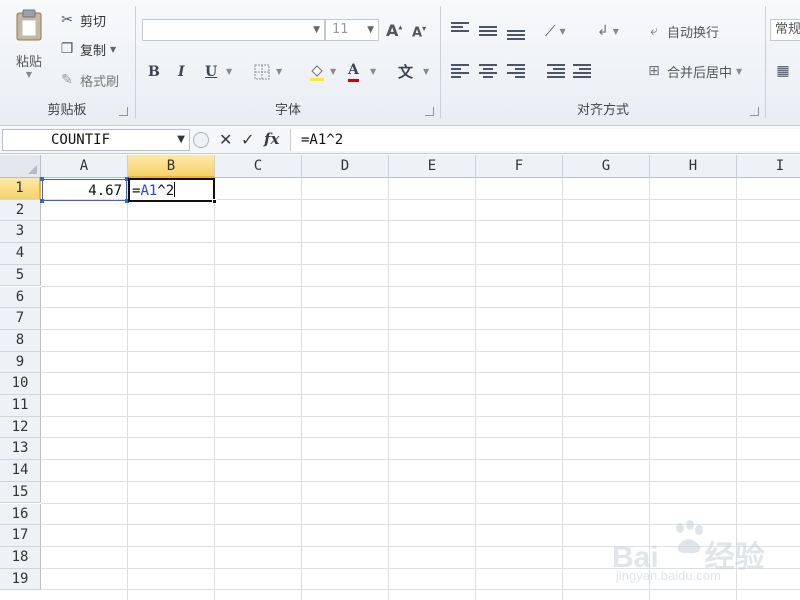 The height and width of the screenshot is (600, 800). Describe the element at coordinates (20, 275) in the screenshot. I see `row-header-5: 5` at that location.